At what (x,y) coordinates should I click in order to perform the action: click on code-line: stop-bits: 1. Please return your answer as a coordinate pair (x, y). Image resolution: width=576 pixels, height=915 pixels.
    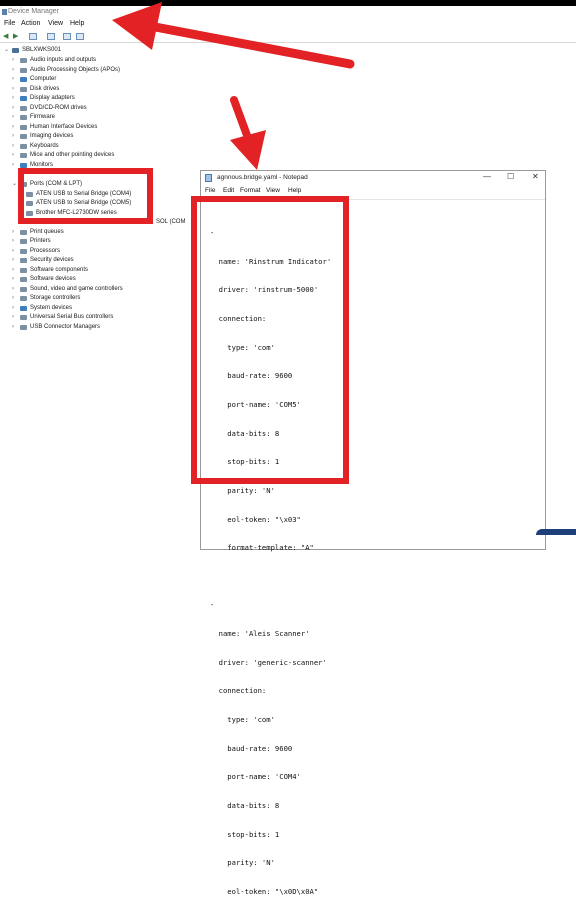
    Looking at the image, I should click on (245, 834).